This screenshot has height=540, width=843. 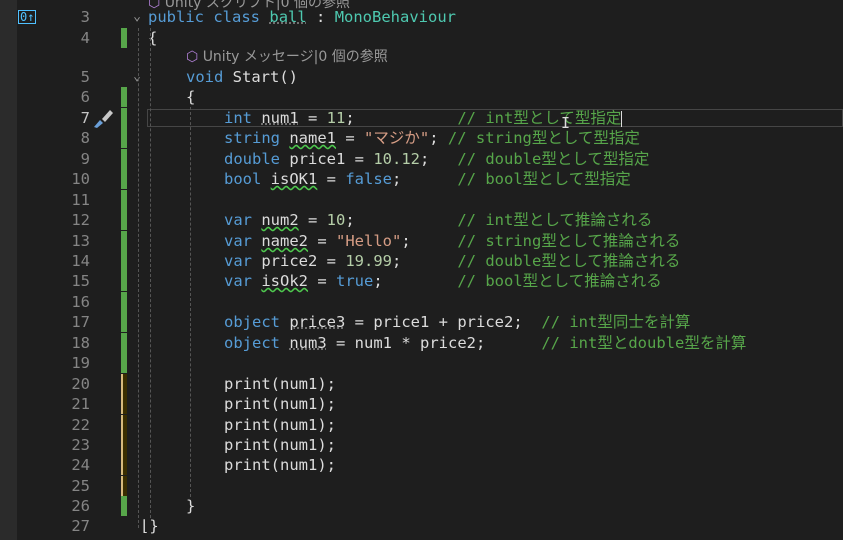 I want to click on code-line-23: 23 print(num1);, so click(x=421, y=445).